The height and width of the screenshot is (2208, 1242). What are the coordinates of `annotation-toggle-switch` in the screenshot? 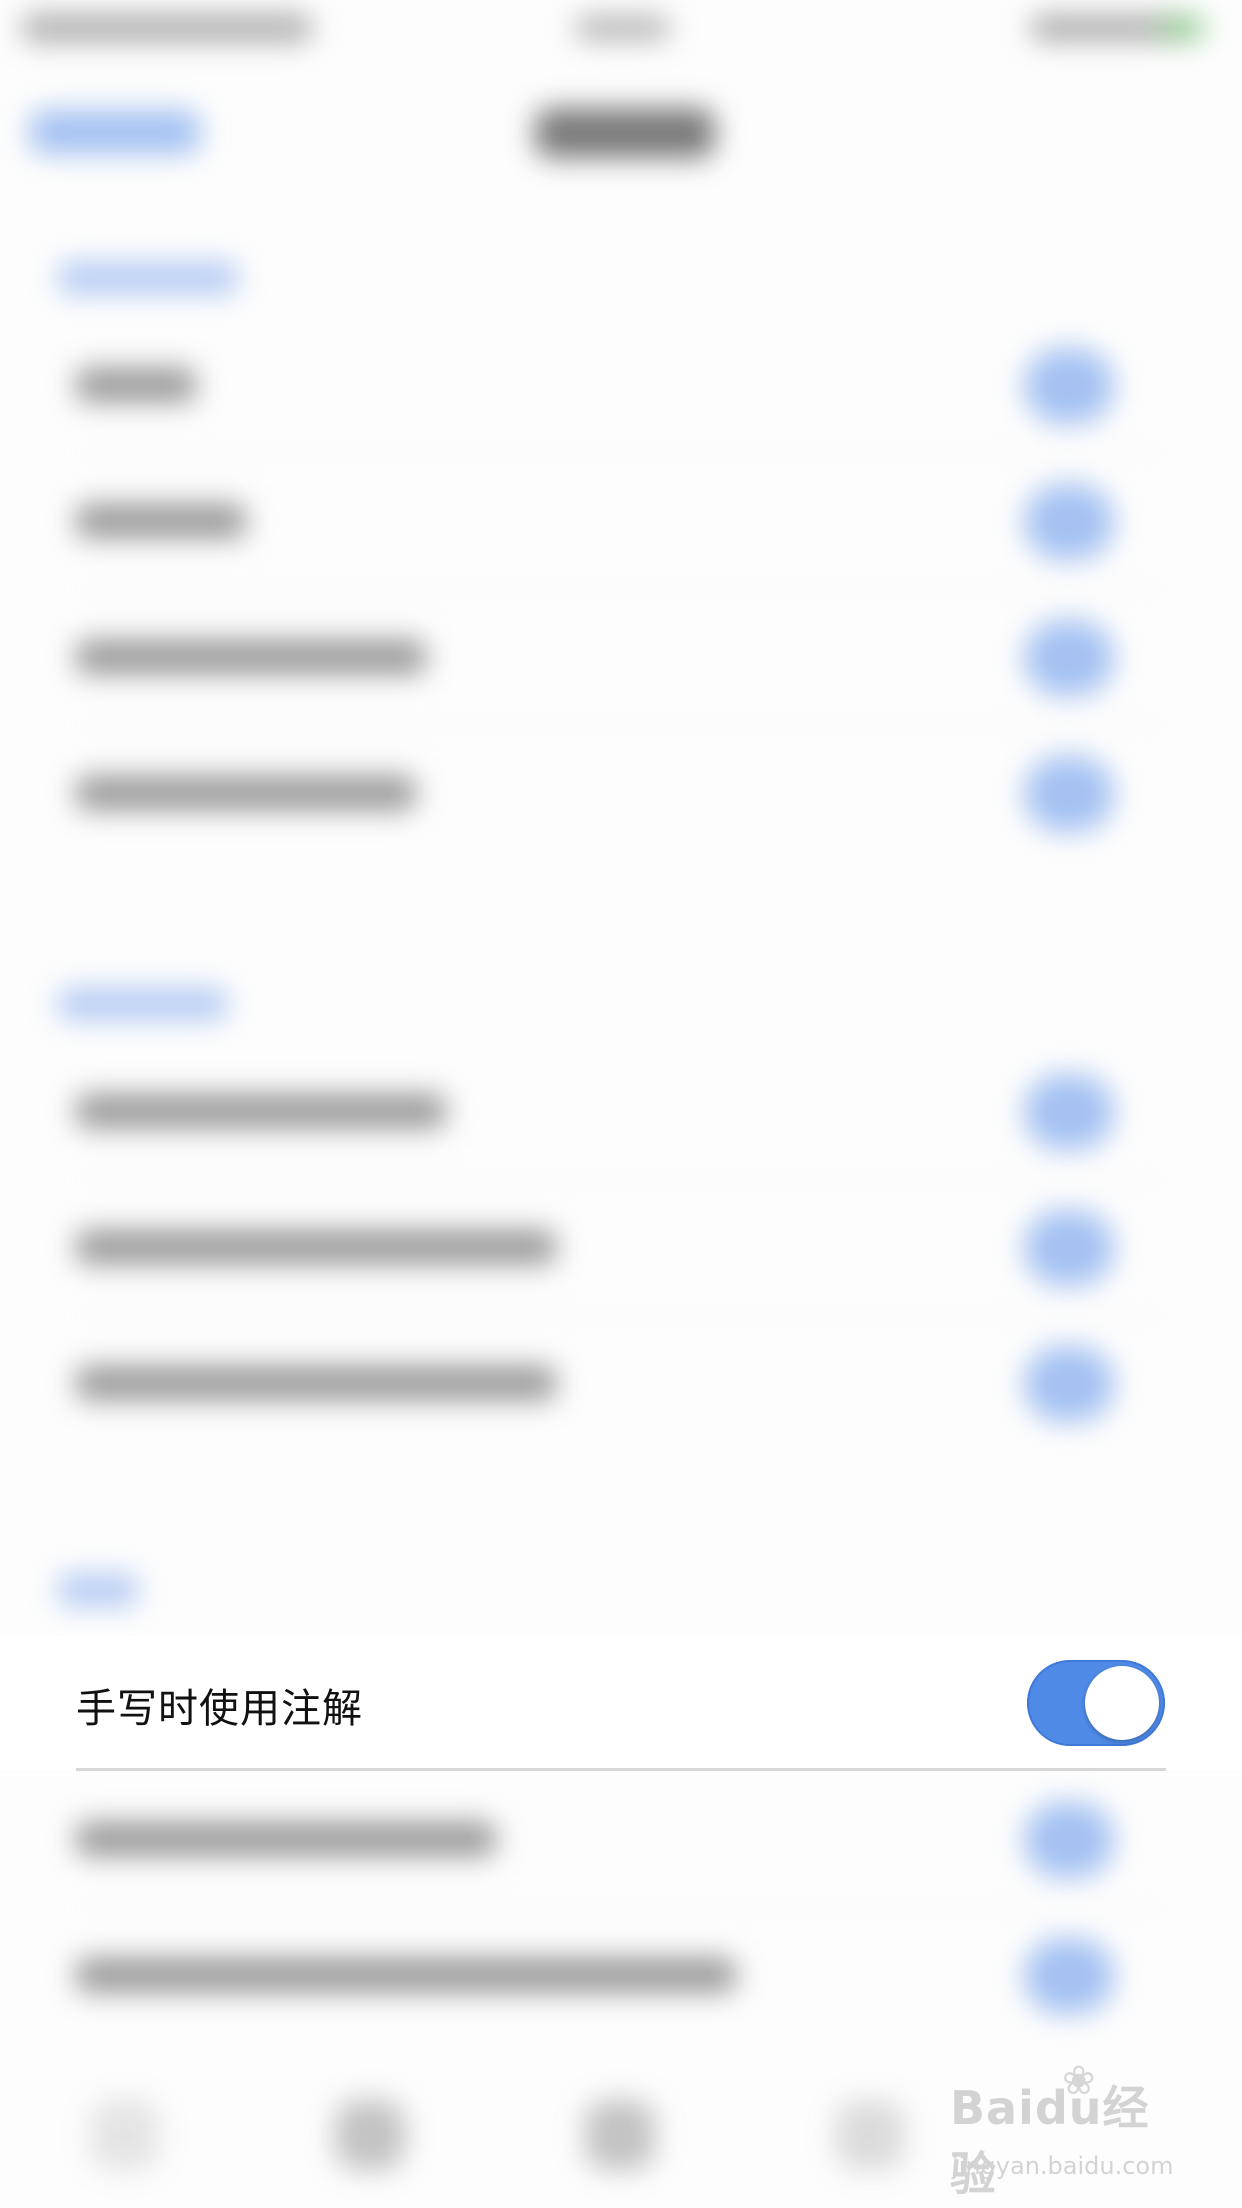 It's located at (1096, 1703).